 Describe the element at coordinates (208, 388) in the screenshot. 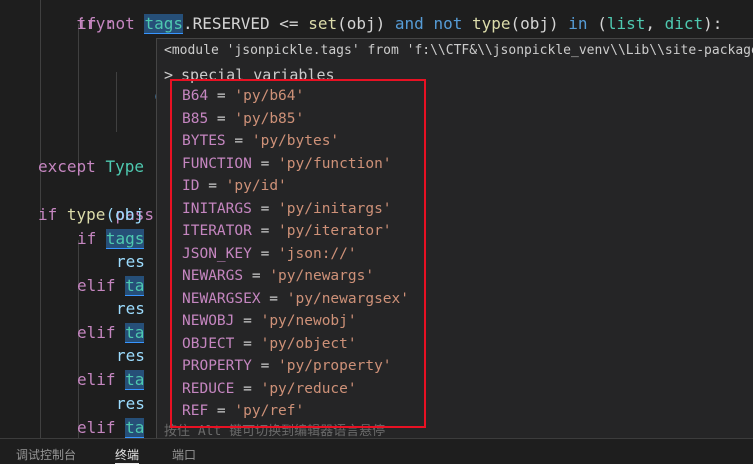

I see `variable-name: REDUCE` at that location.